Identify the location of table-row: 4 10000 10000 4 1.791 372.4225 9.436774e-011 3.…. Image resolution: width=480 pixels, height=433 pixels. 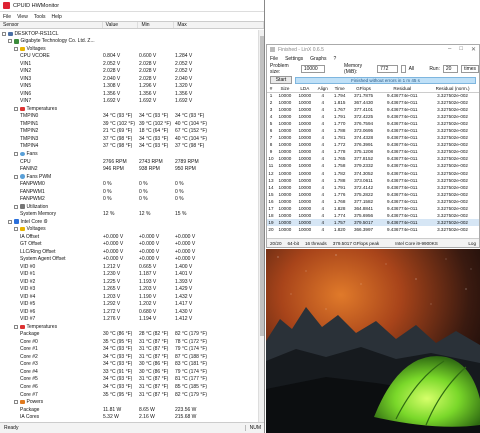
(373, 116).